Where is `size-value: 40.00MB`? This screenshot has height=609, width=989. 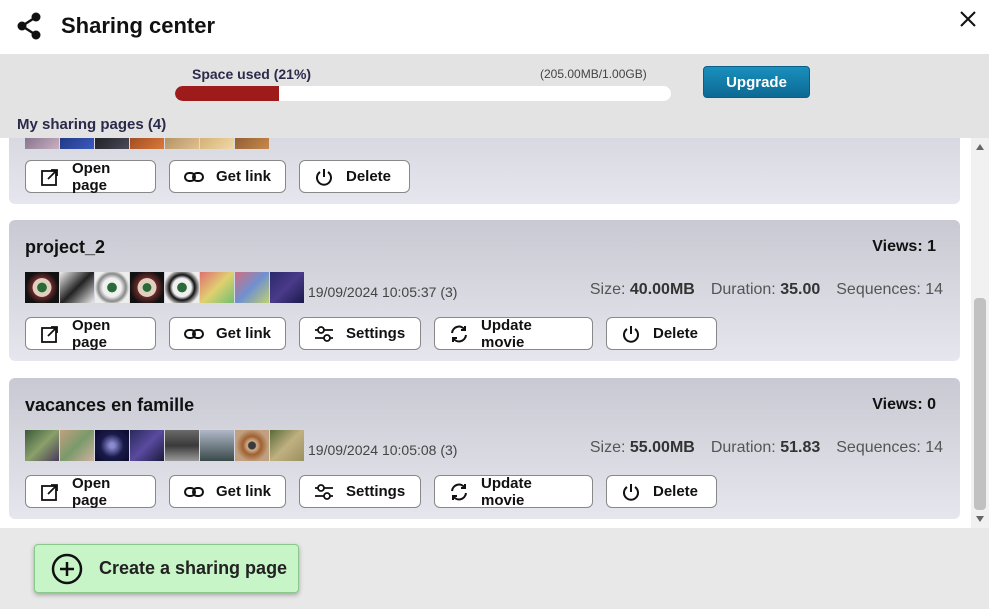
size-value: 40.00MB is located at coordinates (662, 289).